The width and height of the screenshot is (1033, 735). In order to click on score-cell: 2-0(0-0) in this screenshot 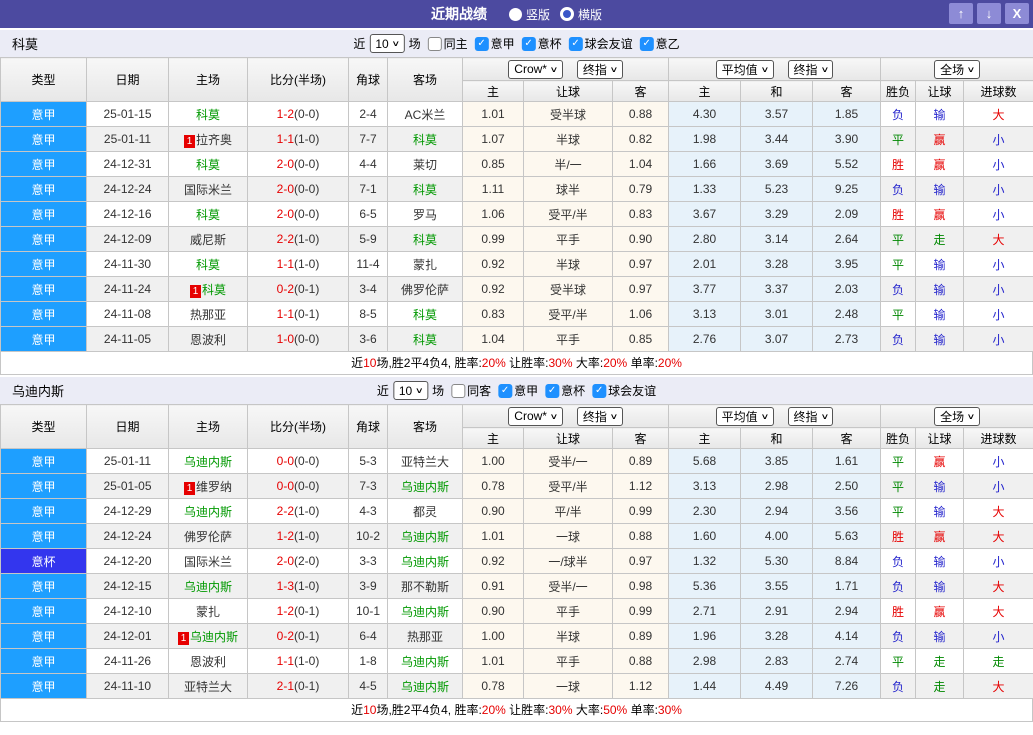, I will do `click(298, 189)`.